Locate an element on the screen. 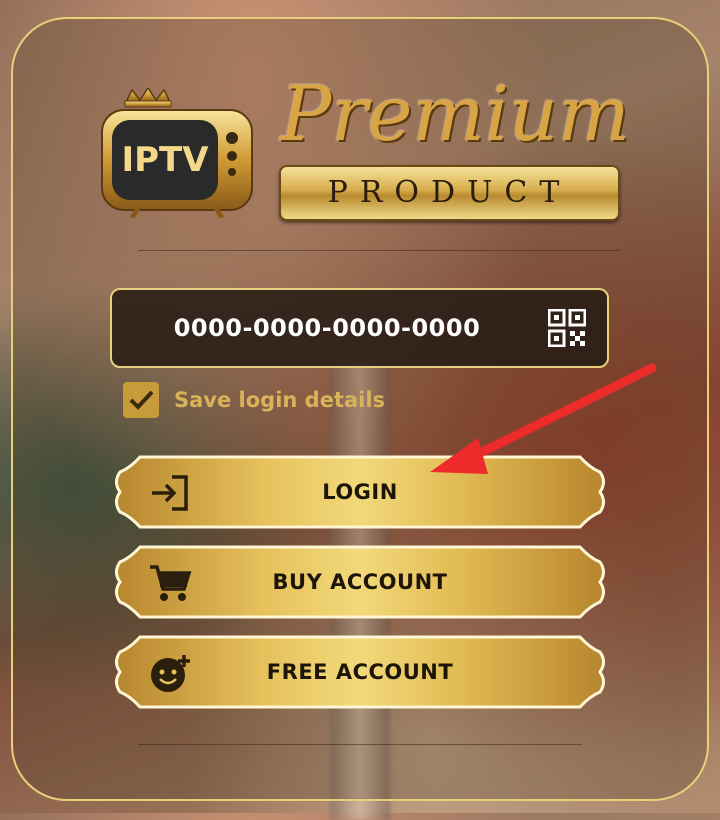  top-divider is located at coordinates (379, 250).